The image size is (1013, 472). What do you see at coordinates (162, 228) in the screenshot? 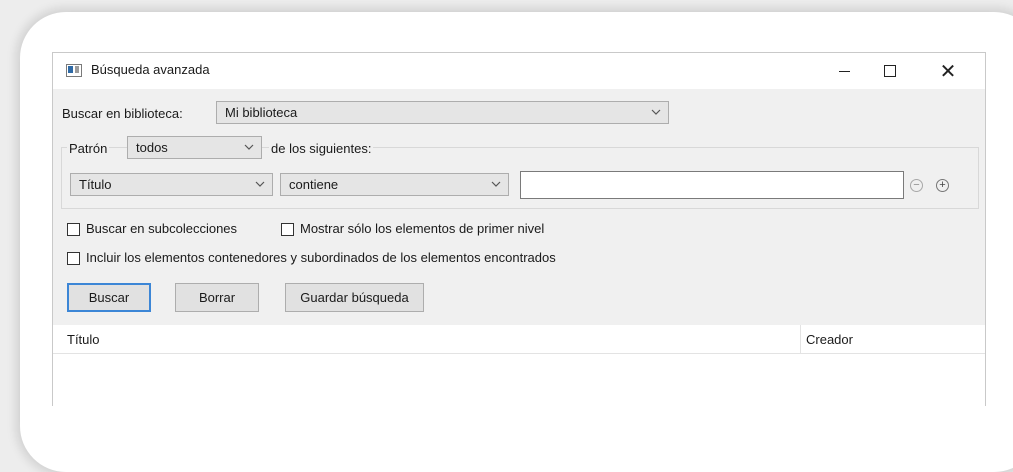
I see `subcollections-label: Buscar en subcolecciones` at bounding box center [162, 228].